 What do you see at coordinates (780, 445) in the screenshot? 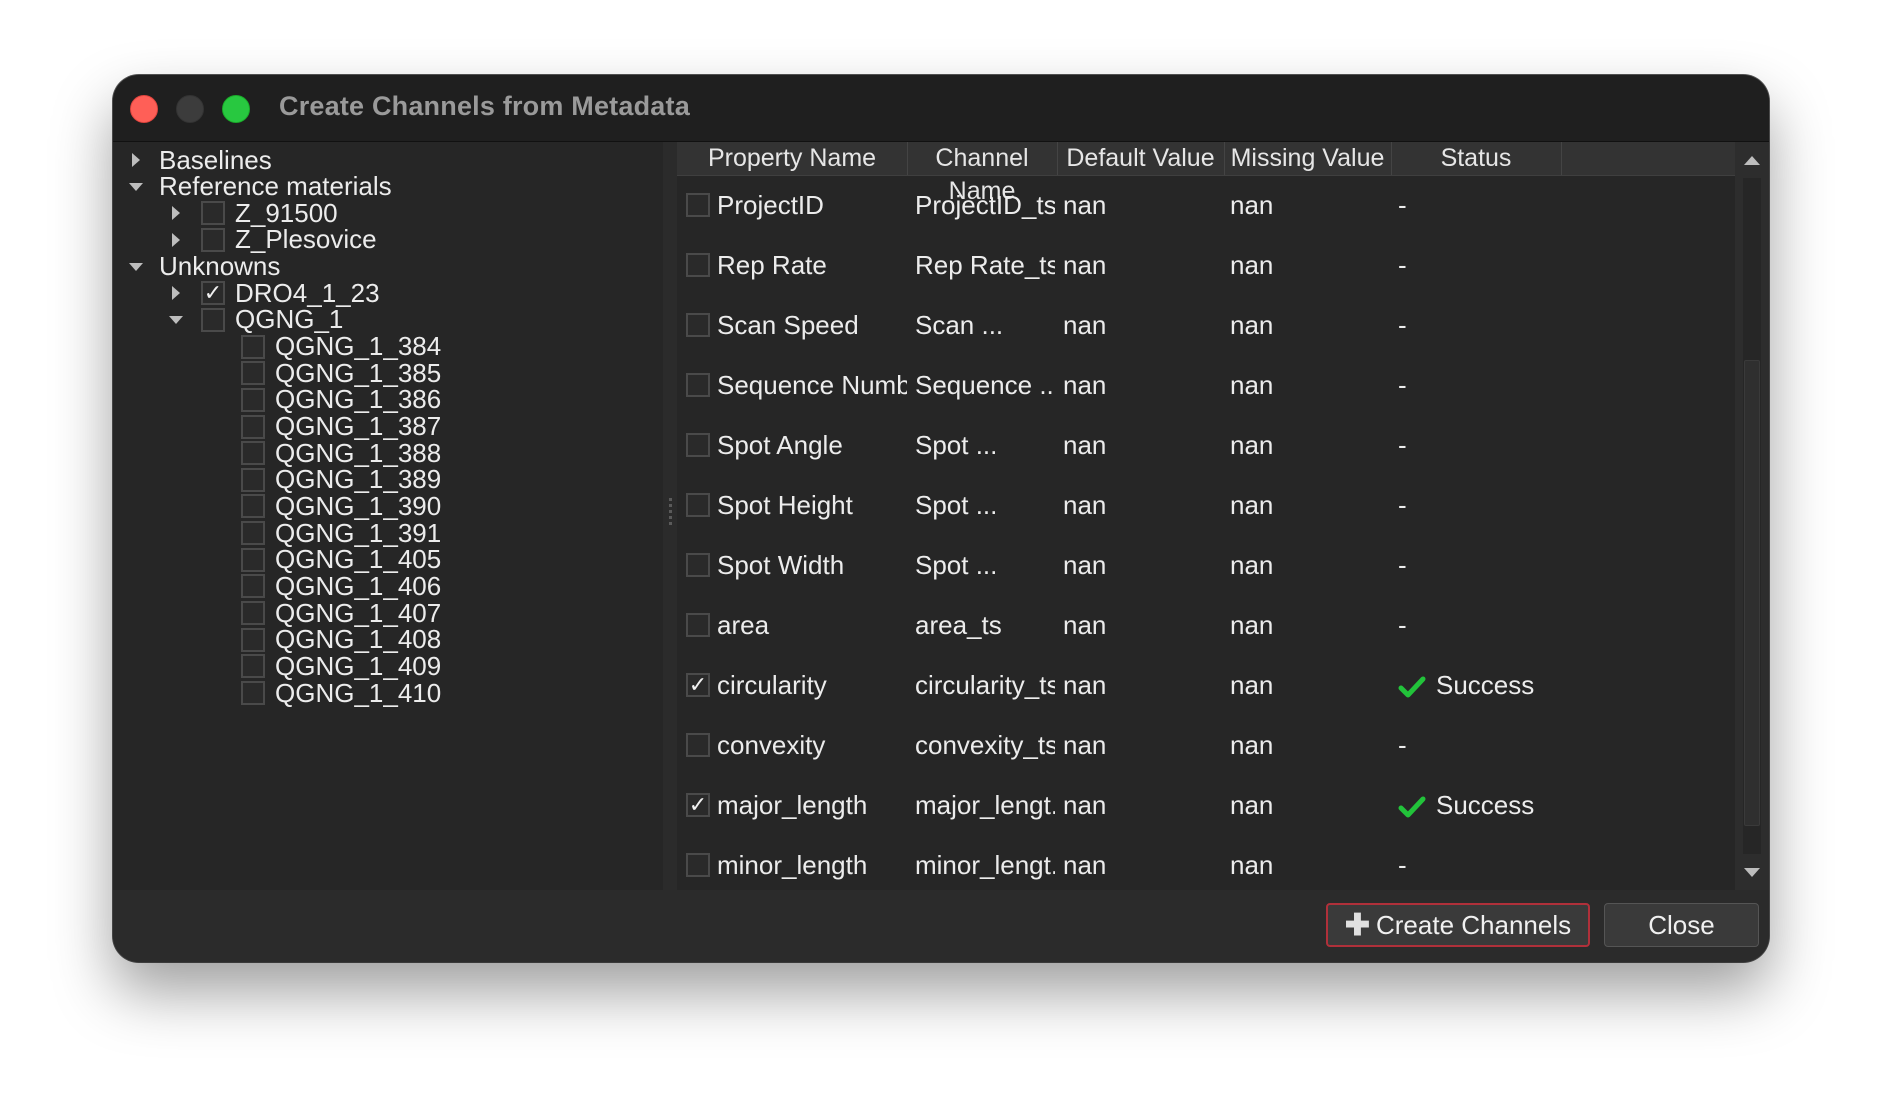
I see `col-property-name-cell: Spot Angle` at bounding box center [780, 445].